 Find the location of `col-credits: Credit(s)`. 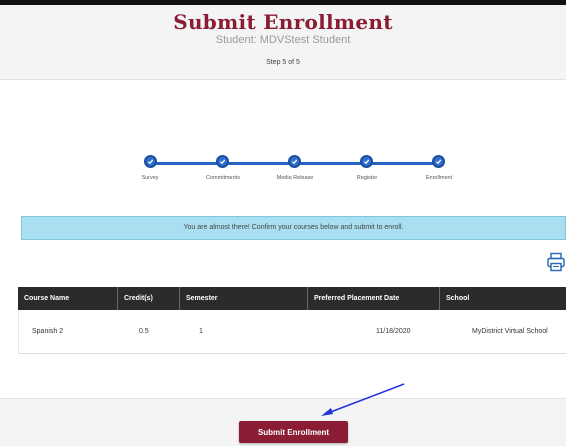

col-credits: Credit(s) is located at coordinates (149, 298).